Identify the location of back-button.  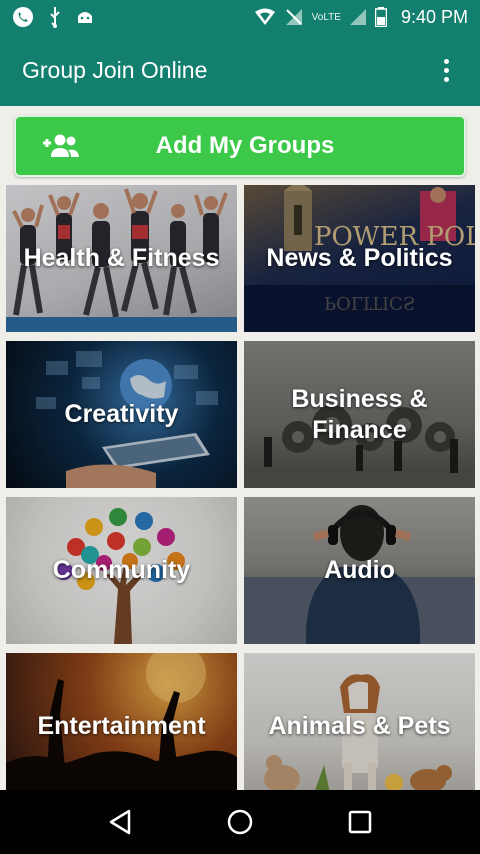
(120, 822).